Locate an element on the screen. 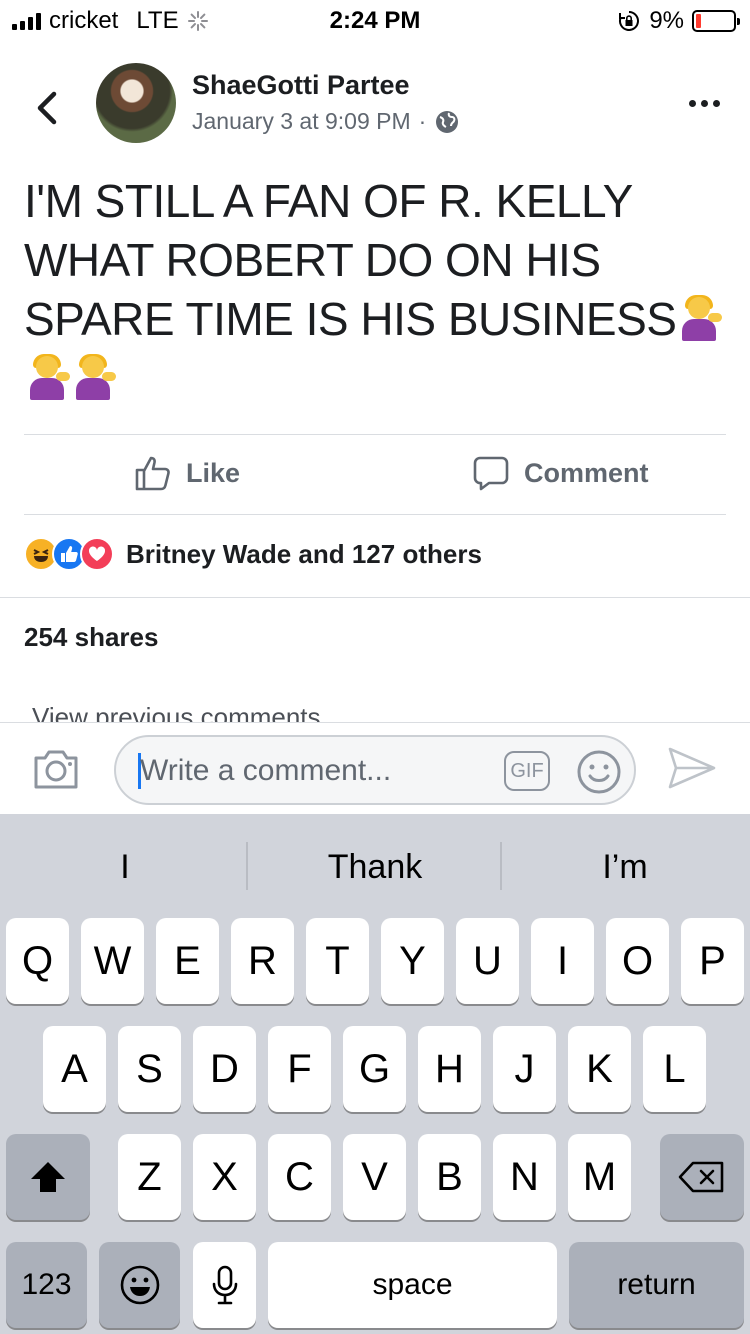  post-text-line: I'M STILL A FAN OF R. KELLY is located at coordinates (328, 201).